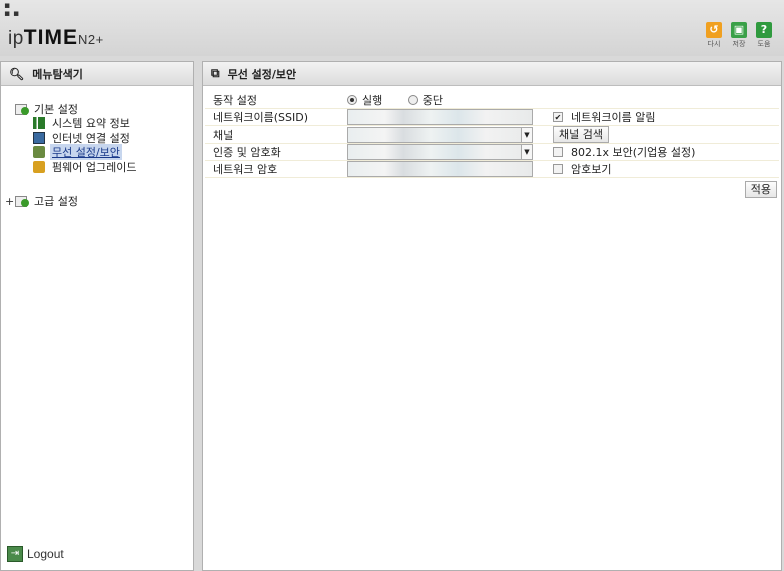 This screenshot has width=784, height=571. I want to click on channel-label: 채널, so click(223, 135).